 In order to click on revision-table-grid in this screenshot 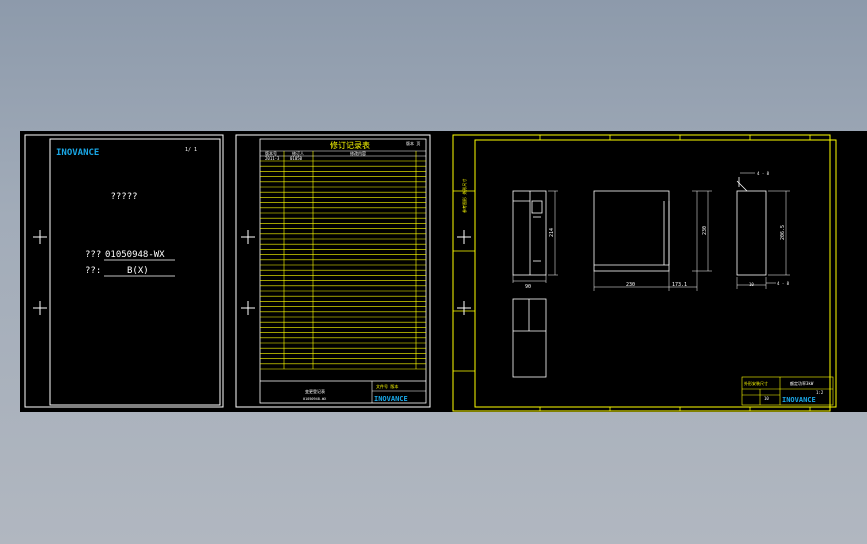, I will do `click(343, 276)`.